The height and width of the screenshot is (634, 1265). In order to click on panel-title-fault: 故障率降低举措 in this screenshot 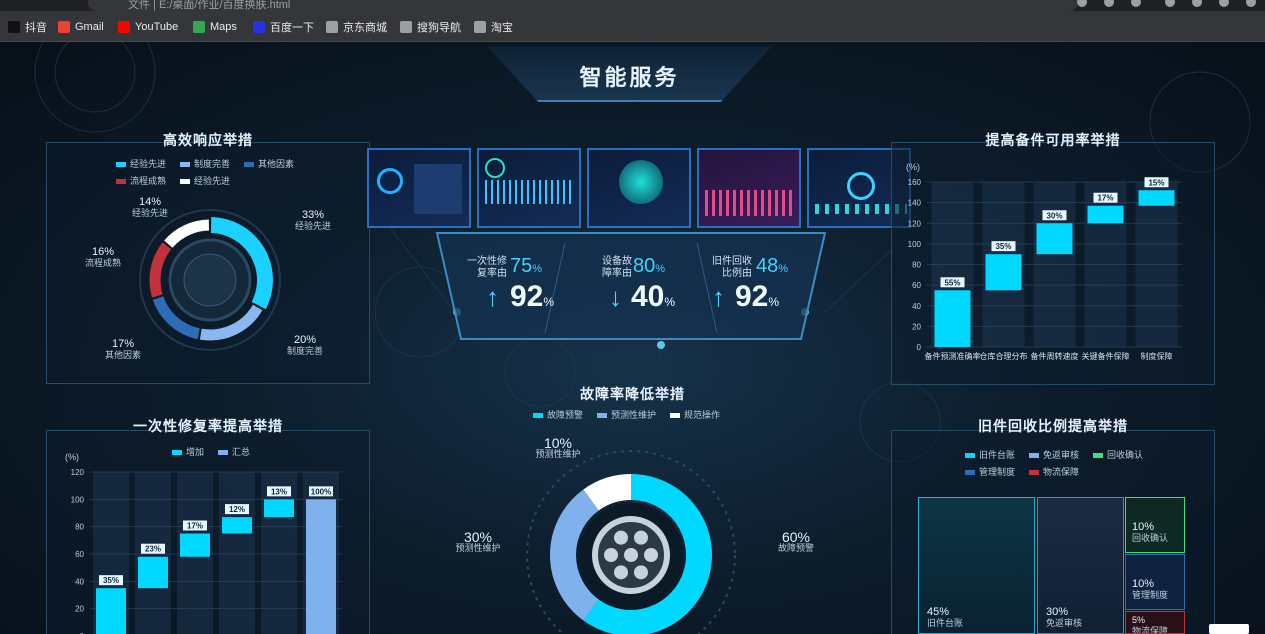, I will do `click(632, 394)`.